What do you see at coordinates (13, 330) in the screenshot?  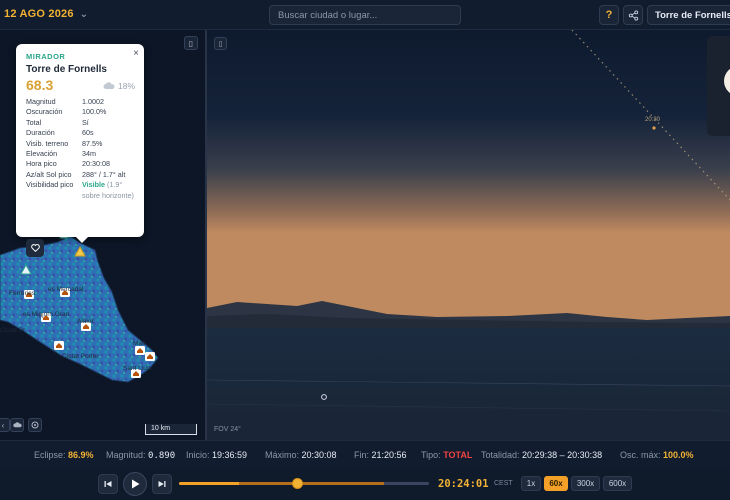 I see `label-ciutat-pr: Ciutat Pr` at bounding box center [13, 330].